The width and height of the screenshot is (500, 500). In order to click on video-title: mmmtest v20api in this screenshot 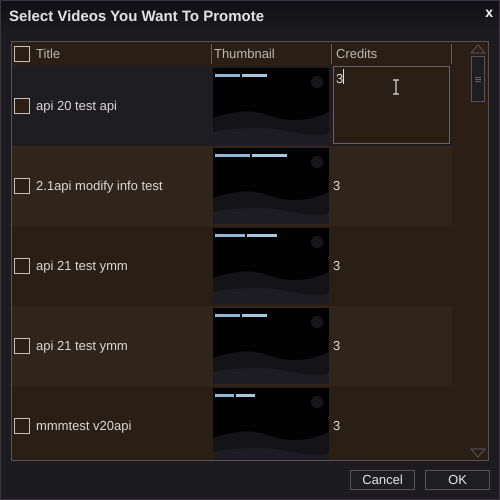, I will do `click(84, 426)`.